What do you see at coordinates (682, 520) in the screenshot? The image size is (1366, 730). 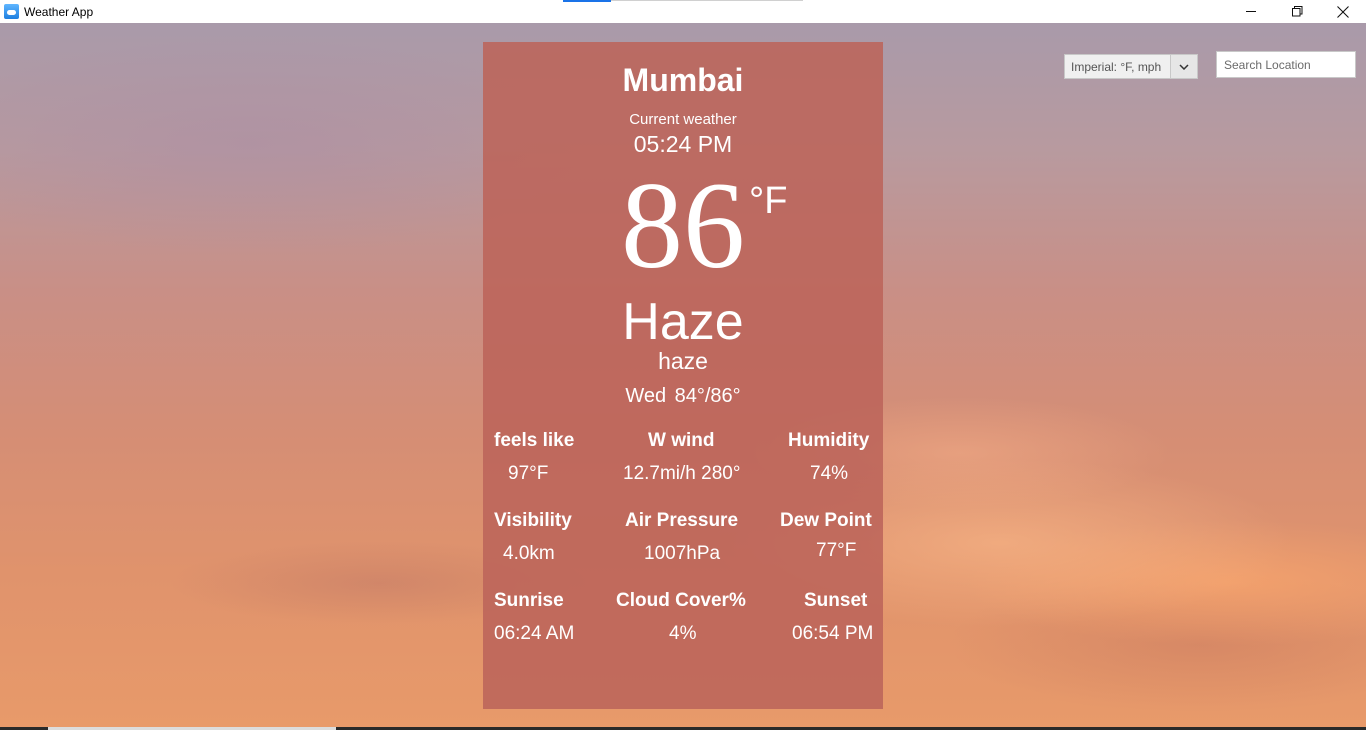 I see `air-pressure-label: Air Pressure` at bounding box center [682, 520].